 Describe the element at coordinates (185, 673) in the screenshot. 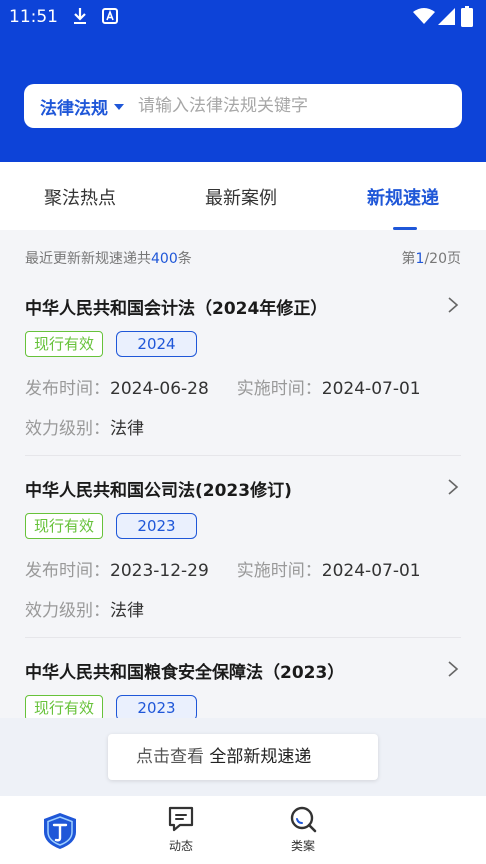

I see `item-title: 中华人民共和国粮食安全保障法（2023）` at that location.